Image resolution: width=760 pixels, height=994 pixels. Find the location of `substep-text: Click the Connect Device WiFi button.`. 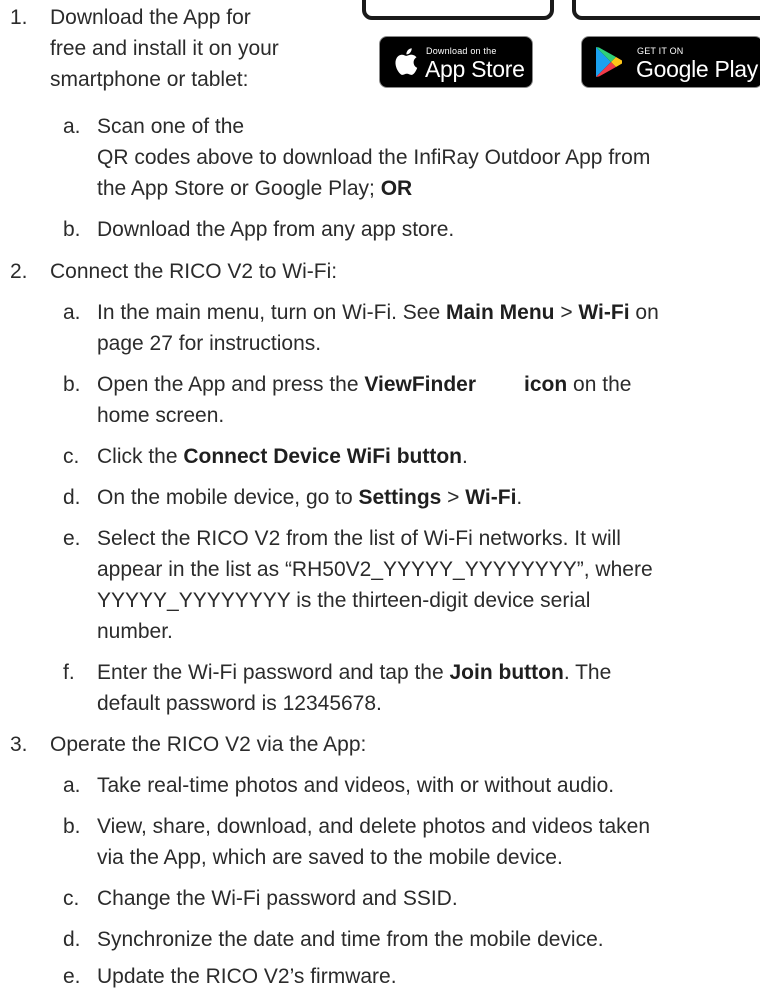

substep-text: Click the Connect Device WiFi button. is located at coordinates (282, 456).